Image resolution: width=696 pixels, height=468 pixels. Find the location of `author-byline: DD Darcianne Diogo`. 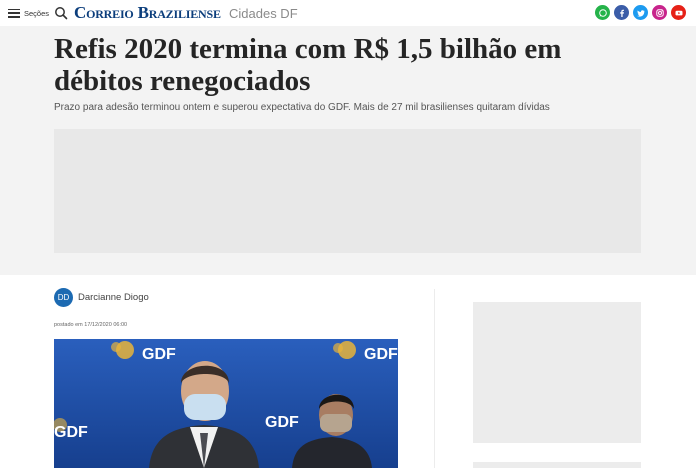

author-byline: DD Darcianne Diogo is located at coordinates (101, 297).